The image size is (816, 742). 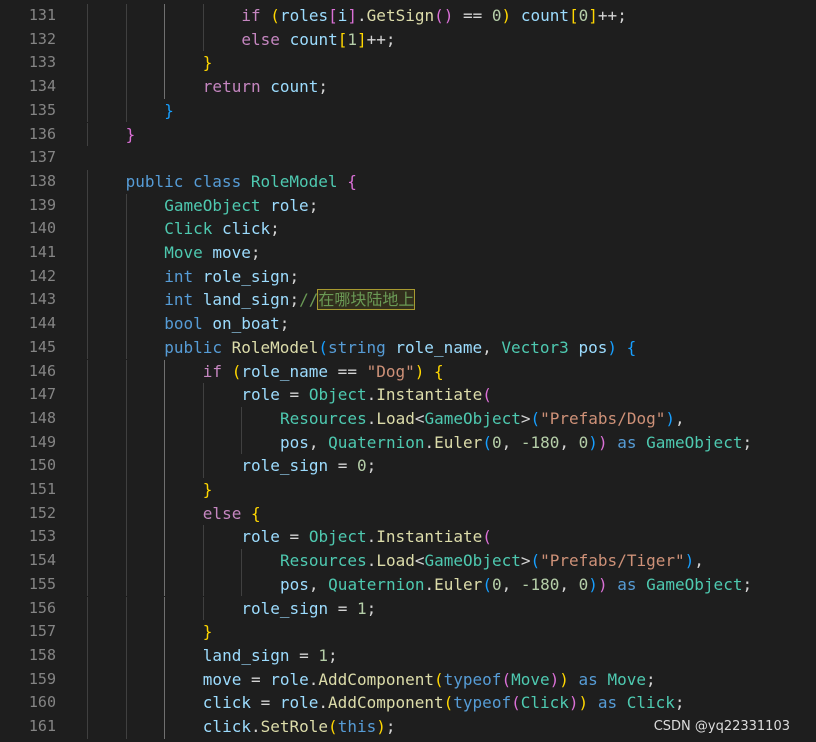 What do you see at coordinates (408, 110) in the screenshot?
I see `code-line: 135}` at bounding box center [408, 110].